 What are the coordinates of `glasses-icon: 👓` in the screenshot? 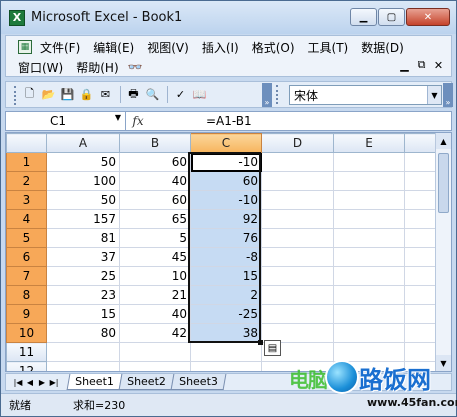 It's located at (135, 67).